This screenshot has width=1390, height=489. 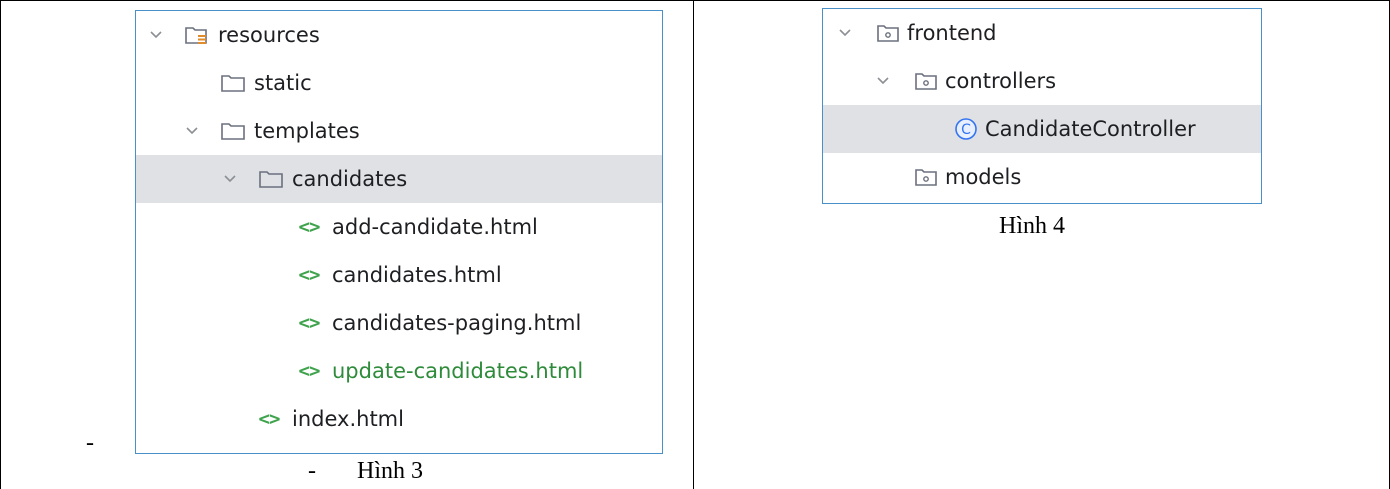 What do you see at coordinates (399, 83) in the screenshot?
I see `tree-row-static: static` at bounding box center [399, 83].